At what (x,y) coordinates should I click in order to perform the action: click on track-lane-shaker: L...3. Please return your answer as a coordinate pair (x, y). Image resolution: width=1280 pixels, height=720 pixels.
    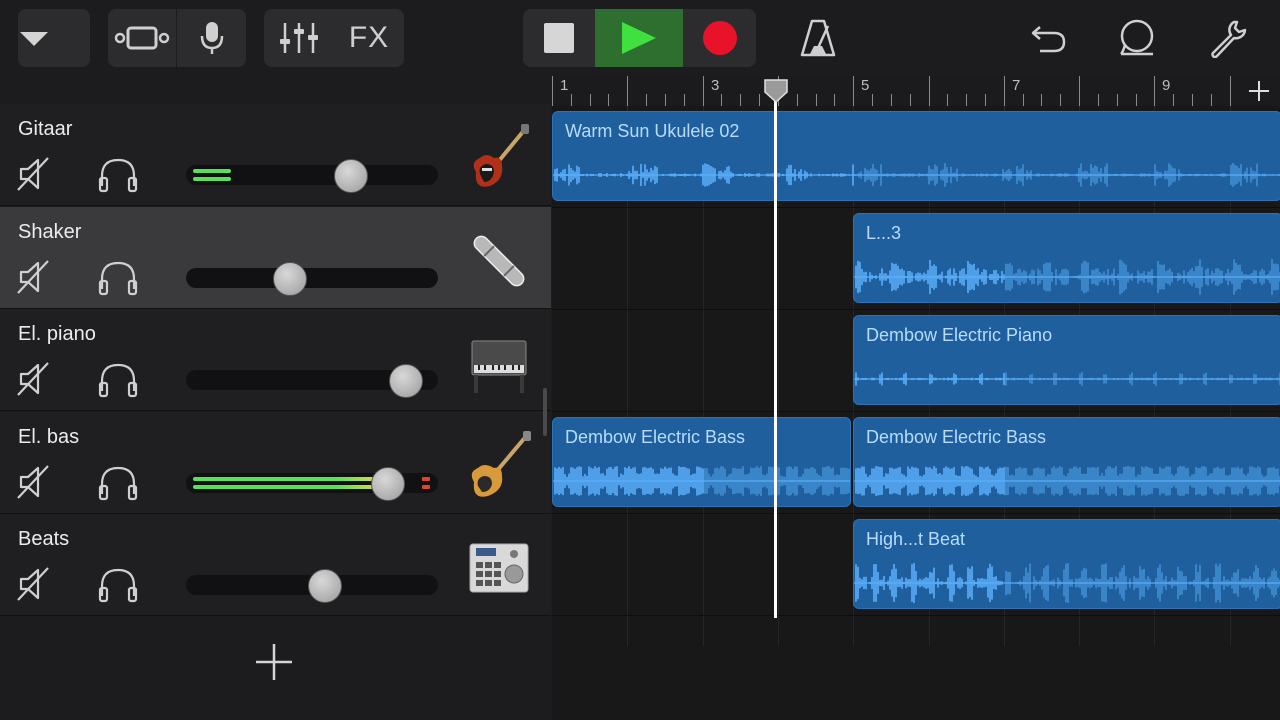
    Looking at the image, I should click on (916, 259).